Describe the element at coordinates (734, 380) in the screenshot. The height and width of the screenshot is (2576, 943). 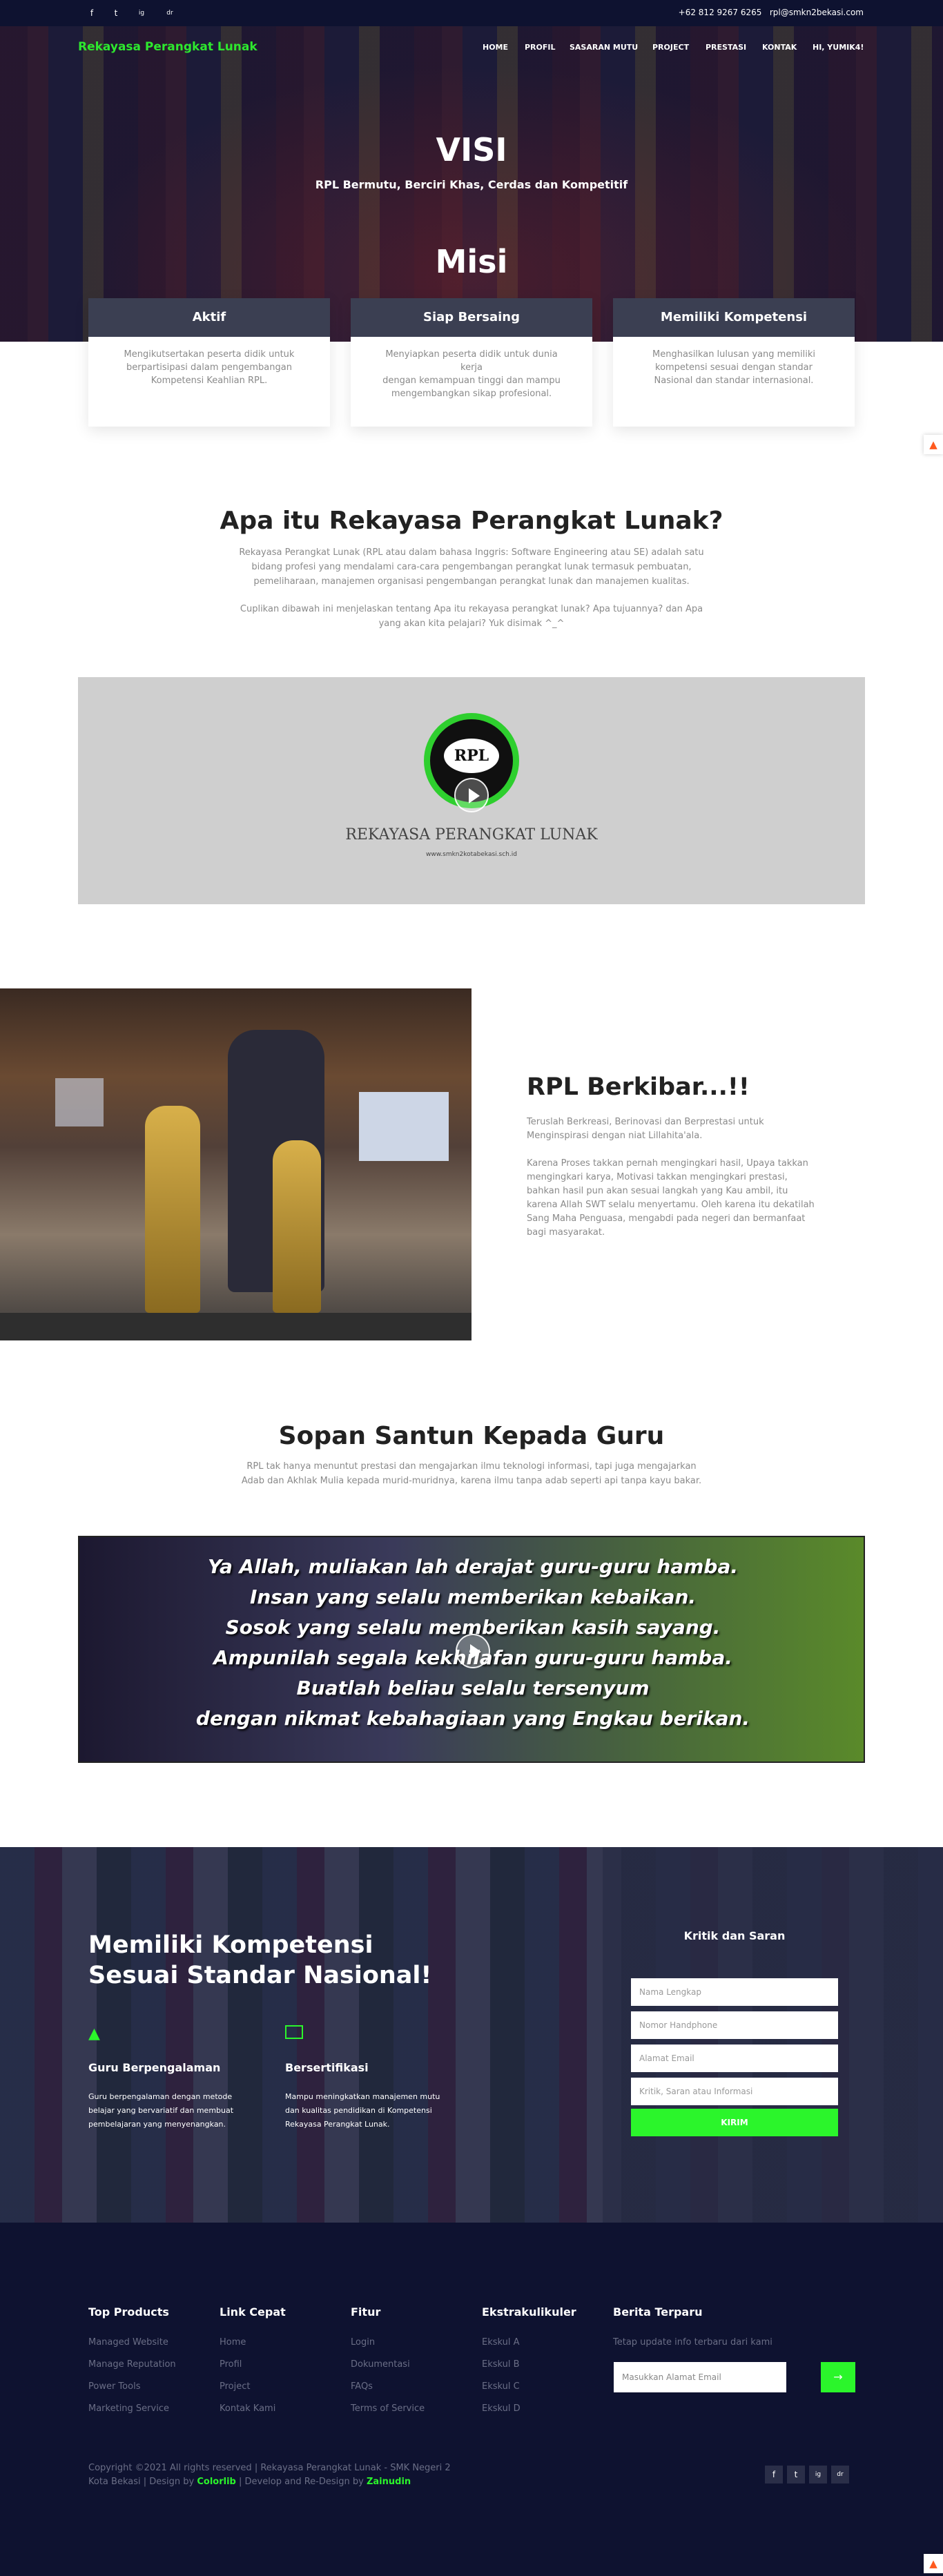
I see `card-line: Nasional dan standar internasional.` at that location.